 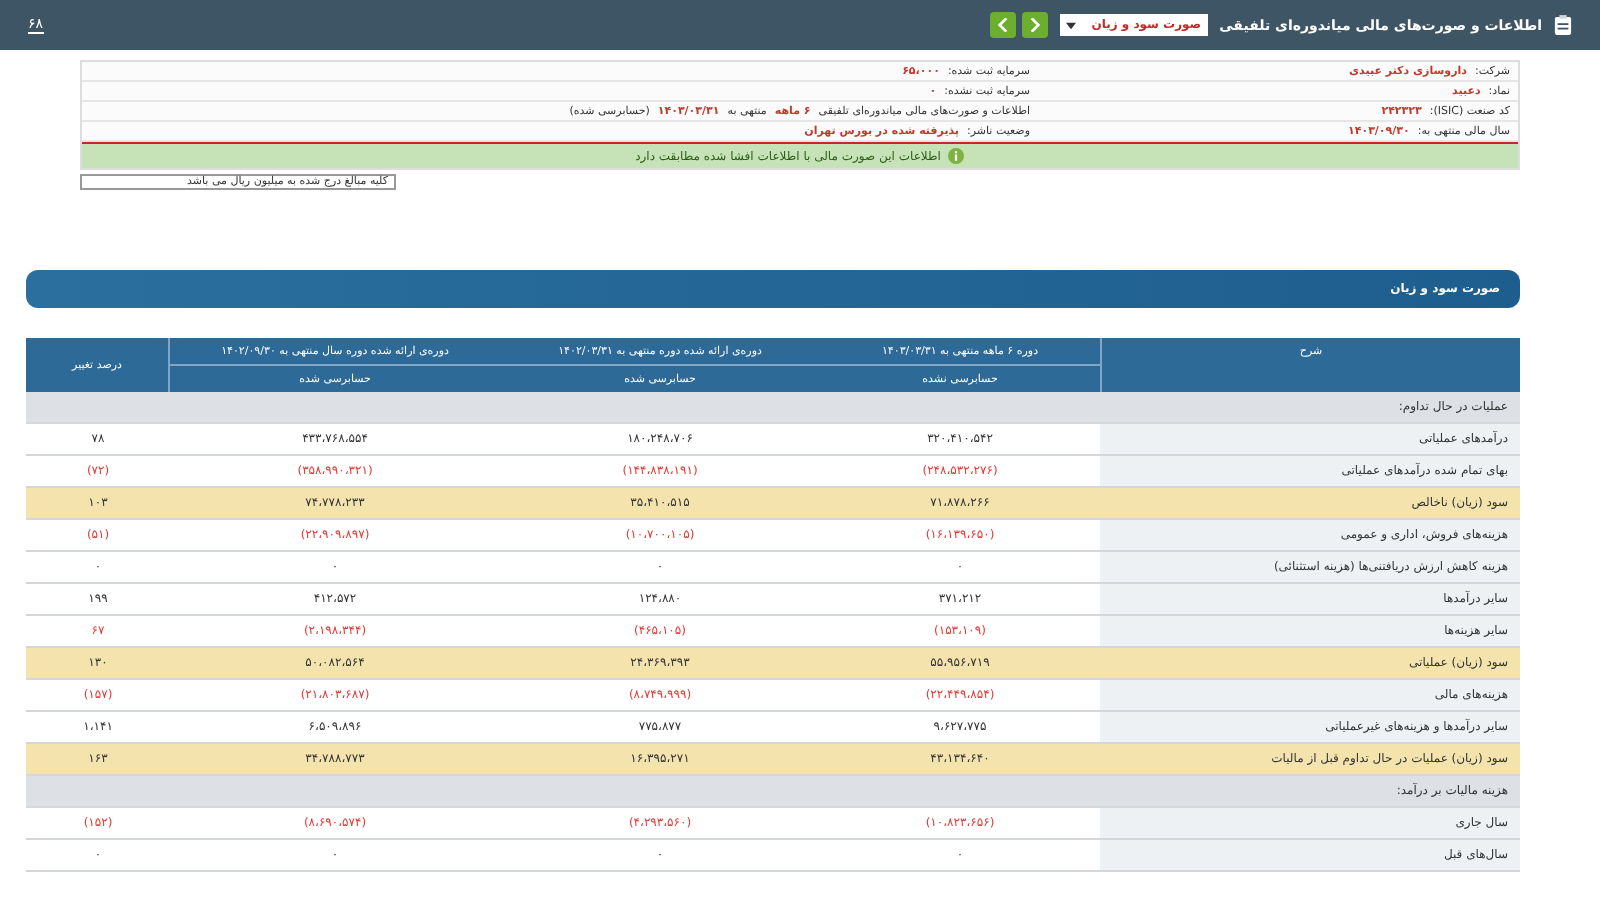 I want to click on clipboard-icon, so click(x=1563, y=25).